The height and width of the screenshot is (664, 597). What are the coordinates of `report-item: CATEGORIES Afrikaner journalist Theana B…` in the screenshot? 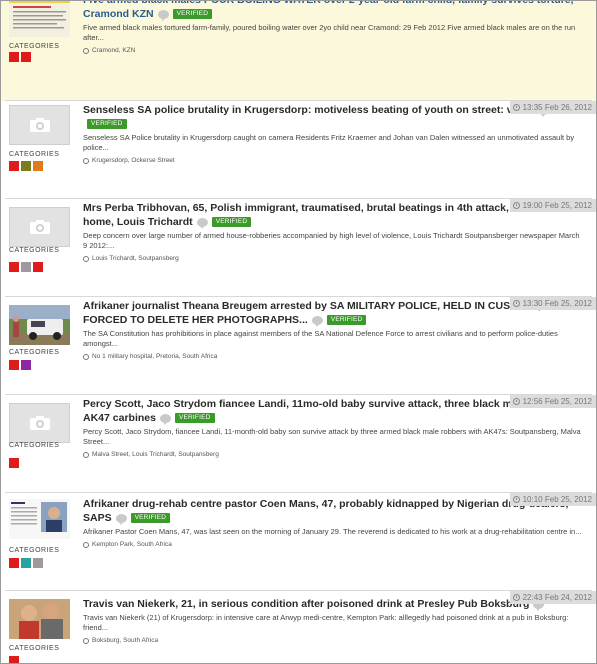 It's located at (298, 346).